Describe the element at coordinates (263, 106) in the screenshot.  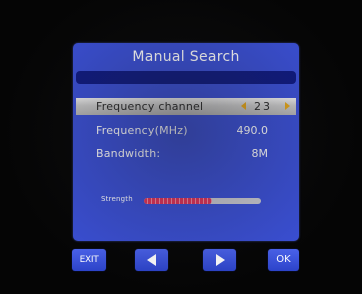
I see `frequency-channel-value: 23` at that location.